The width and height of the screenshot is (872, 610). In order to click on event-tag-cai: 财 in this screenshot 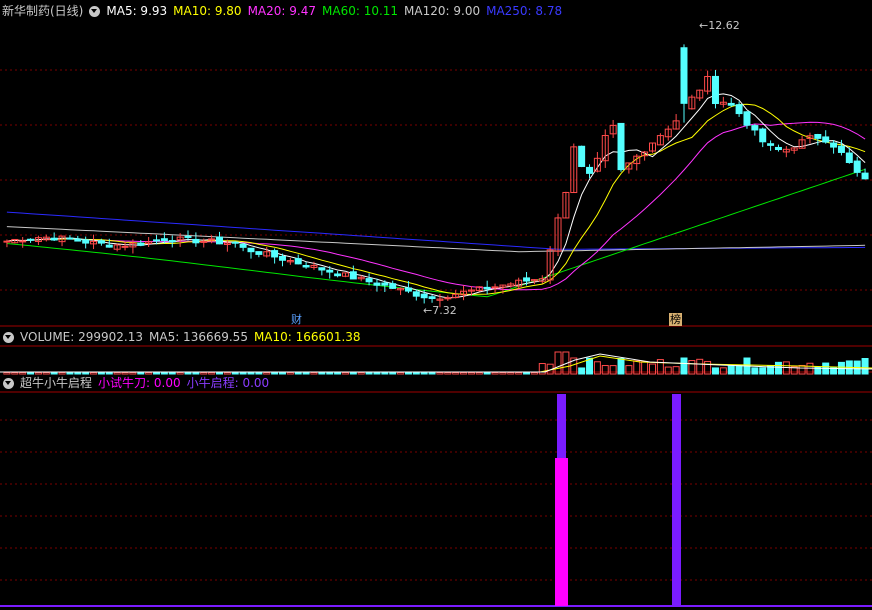, I will do `click(296, 319)`.